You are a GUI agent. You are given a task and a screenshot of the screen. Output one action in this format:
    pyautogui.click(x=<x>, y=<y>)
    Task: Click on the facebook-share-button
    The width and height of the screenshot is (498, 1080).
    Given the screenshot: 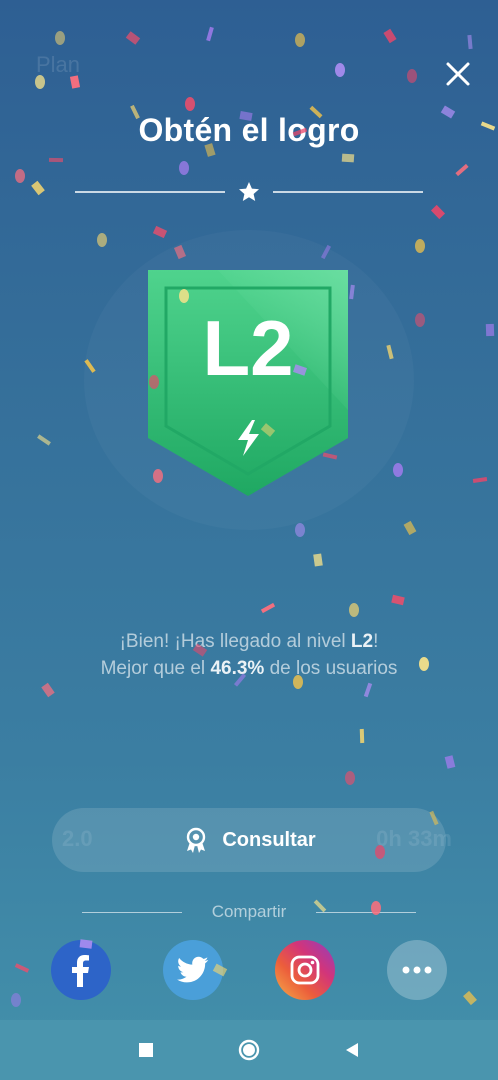 What is the action you would take?
    pyautogui.click(x=81, y=970)
    